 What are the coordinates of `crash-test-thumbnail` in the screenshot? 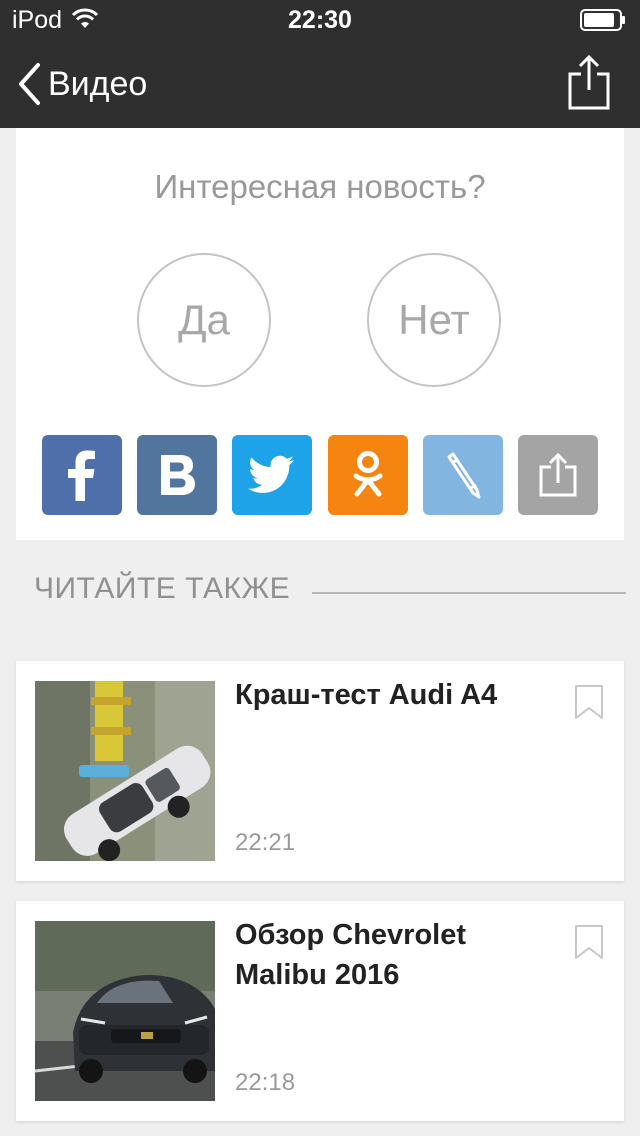 It's located at (125, 771).